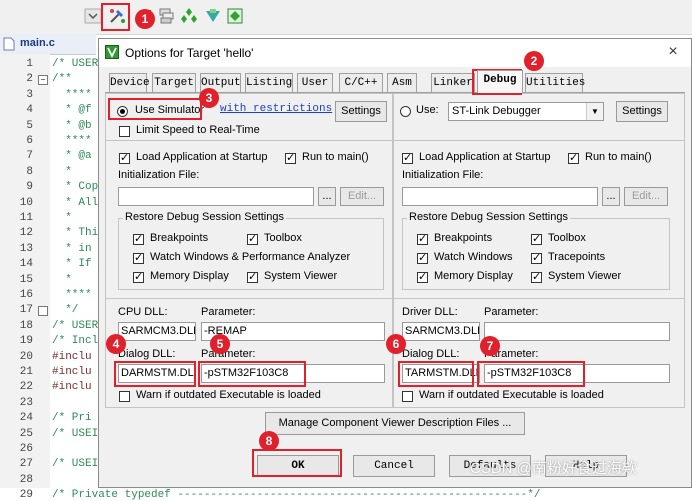 The width and height of the screenshot is (692, 501). Describe the element at coordinates (269, 82) in the screenshot. I see `tab-listing: Listing` at that location.